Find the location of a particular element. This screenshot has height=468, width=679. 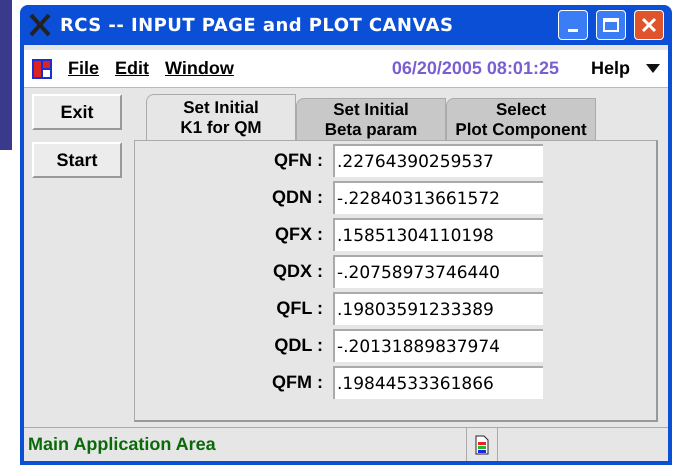

action-button: Start is located at coordinates (77, 160).